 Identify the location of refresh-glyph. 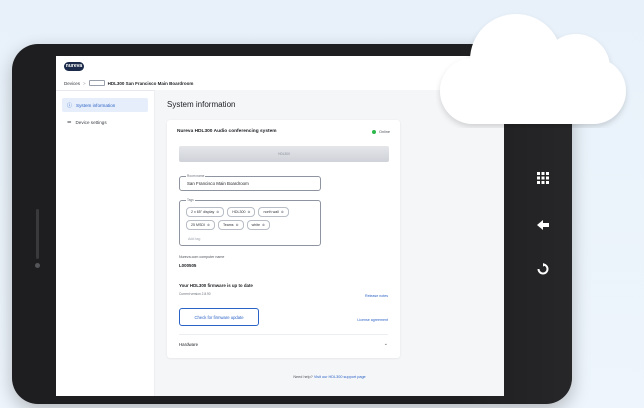
(543, 269).